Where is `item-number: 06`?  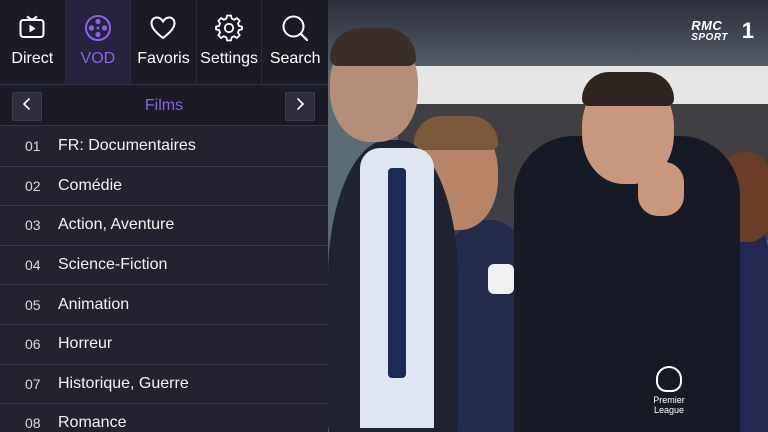
item-number: 06 is located at coordinates (33, 344).